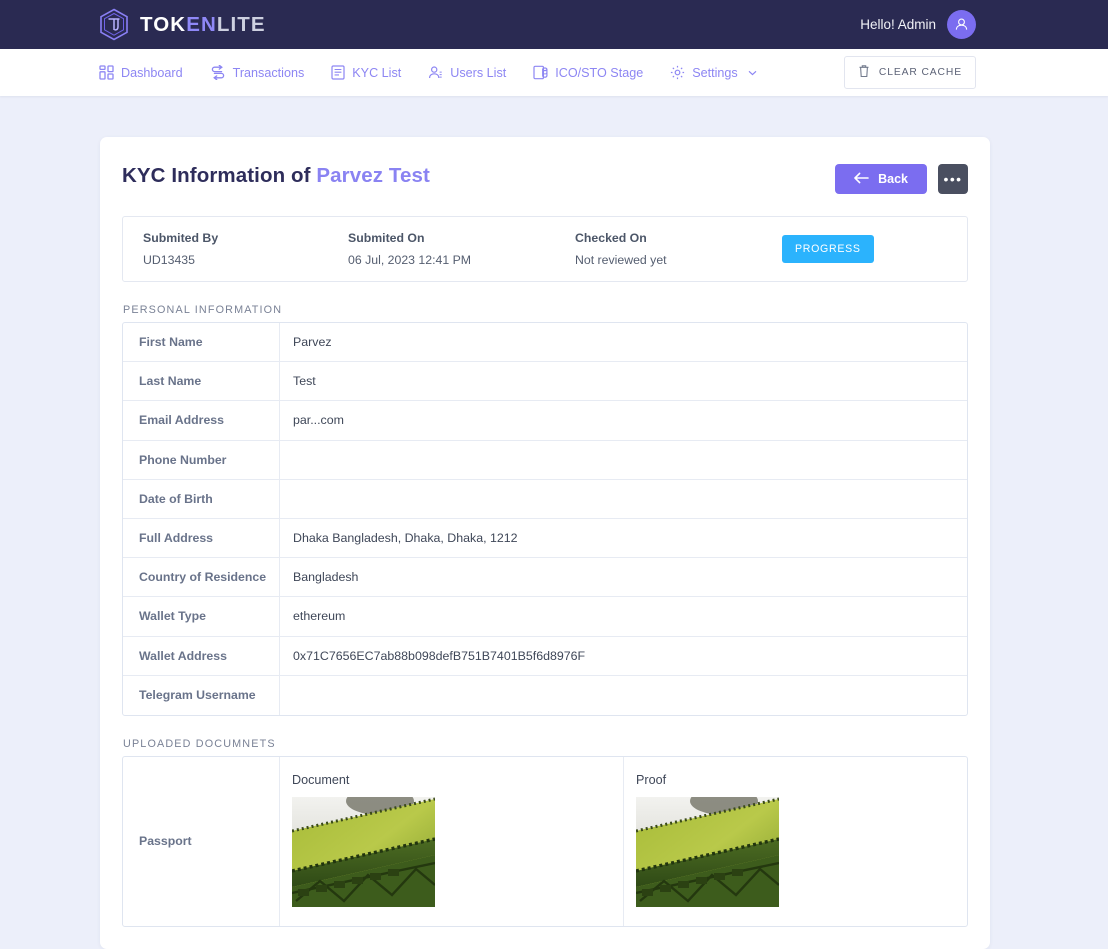 The image size is (1108, 949). I want to click on nav-item-kyc-list: KYC List, so click(366, 72).